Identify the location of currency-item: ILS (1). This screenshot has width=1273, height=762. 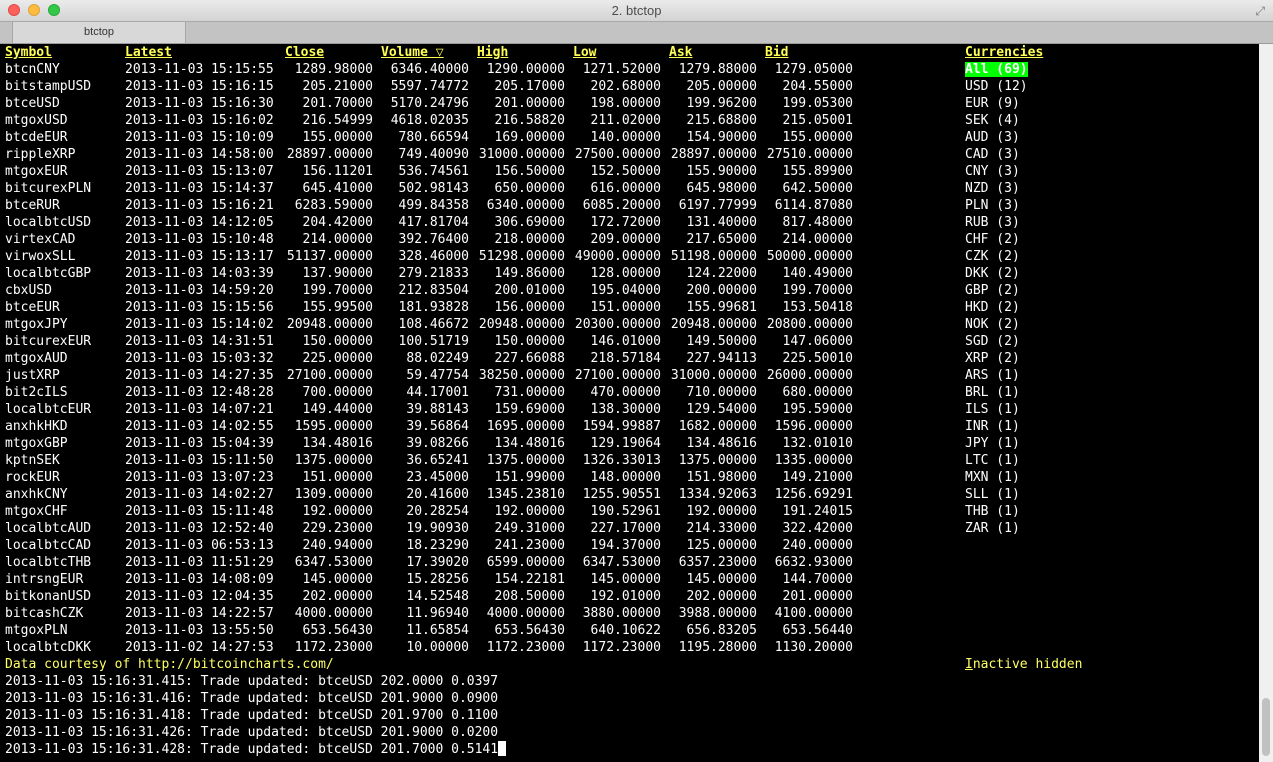
(992, 409).